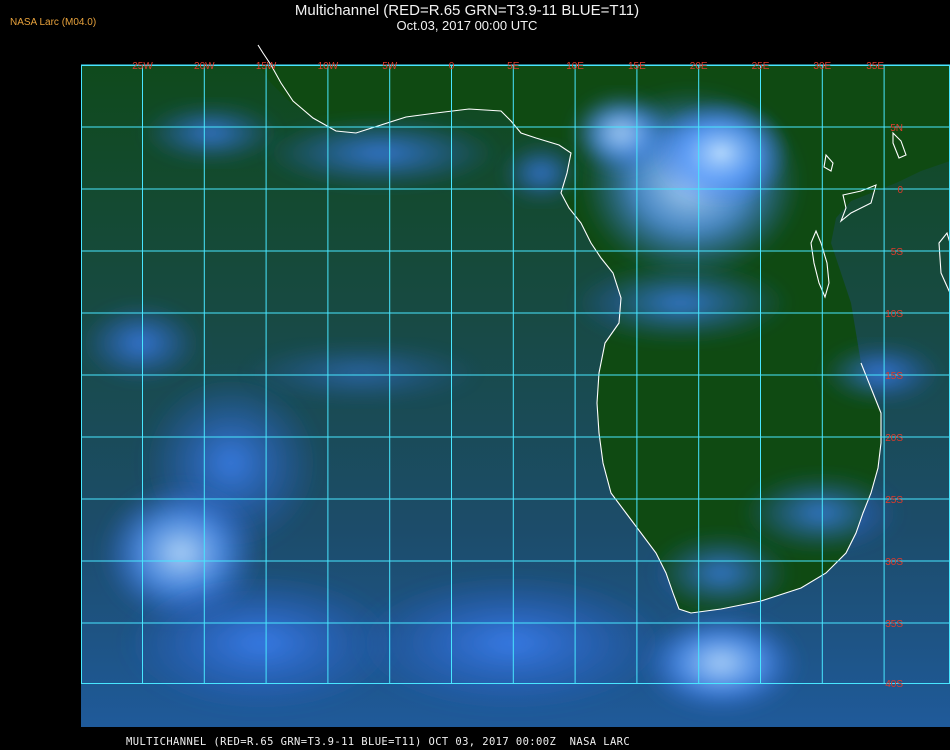 Image resolution: width=950 pixels, height=750 pixels. Describe the element at coordinates (894, 376) in the screenshot. I see `latitude-label: 15S` at that location.